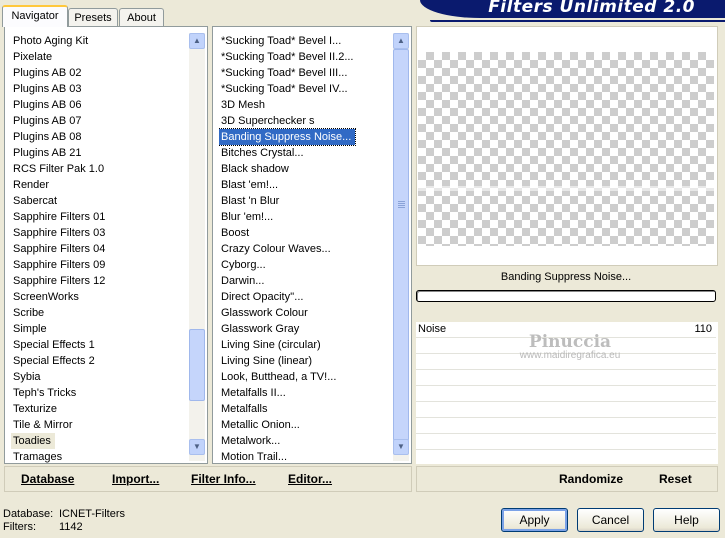 This screenshot has width=725, height=538. What do you see at coordinates (99, 105) in the screenshot?
I see `list-item: Plugins AB 06` at bounding box center [99, 105].